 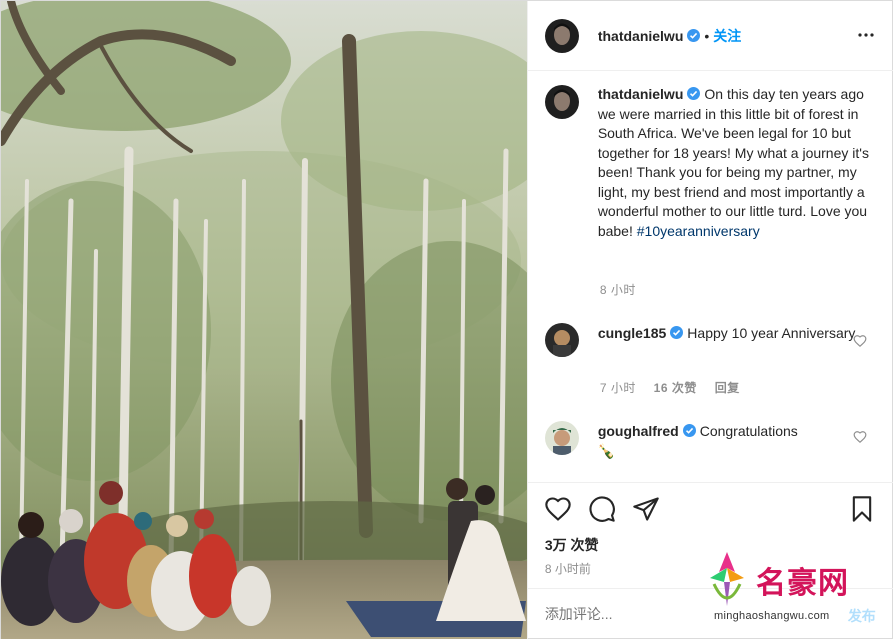 I want to click on comment-item: cungle185 Happy 10 year Anniversary, so click(x=714, y=340).